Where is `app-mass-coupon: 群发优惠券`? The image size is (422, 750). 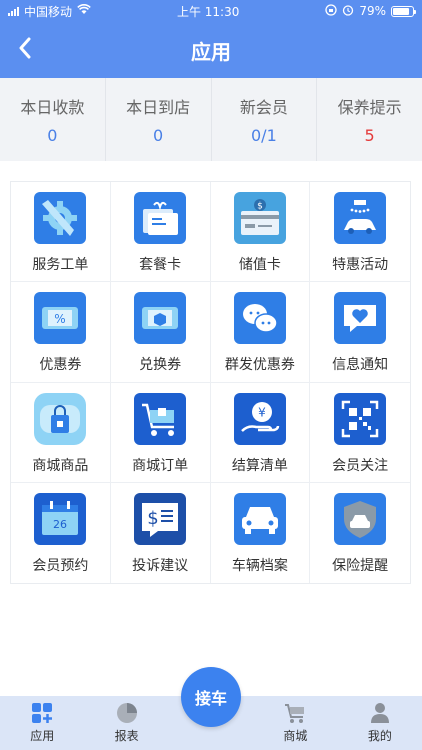
app-mass-coupon: 群发优惠券 is located at coordinates (260, 332).